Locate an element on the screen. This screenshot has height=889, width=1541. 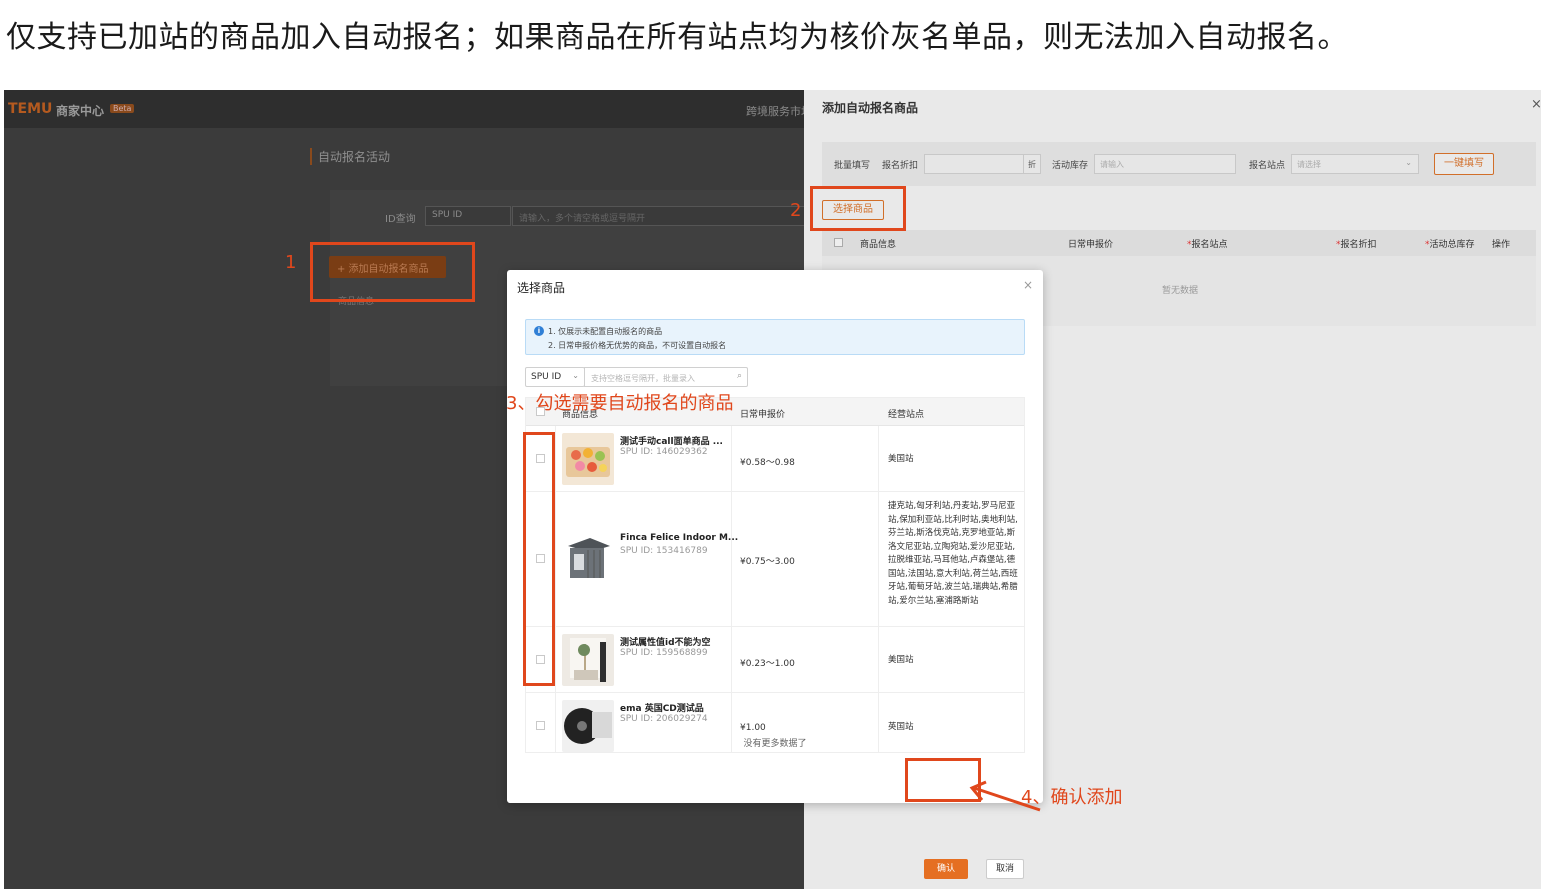
product-spu: SPU ID: 146029362 is located at coordinates (664, 452).